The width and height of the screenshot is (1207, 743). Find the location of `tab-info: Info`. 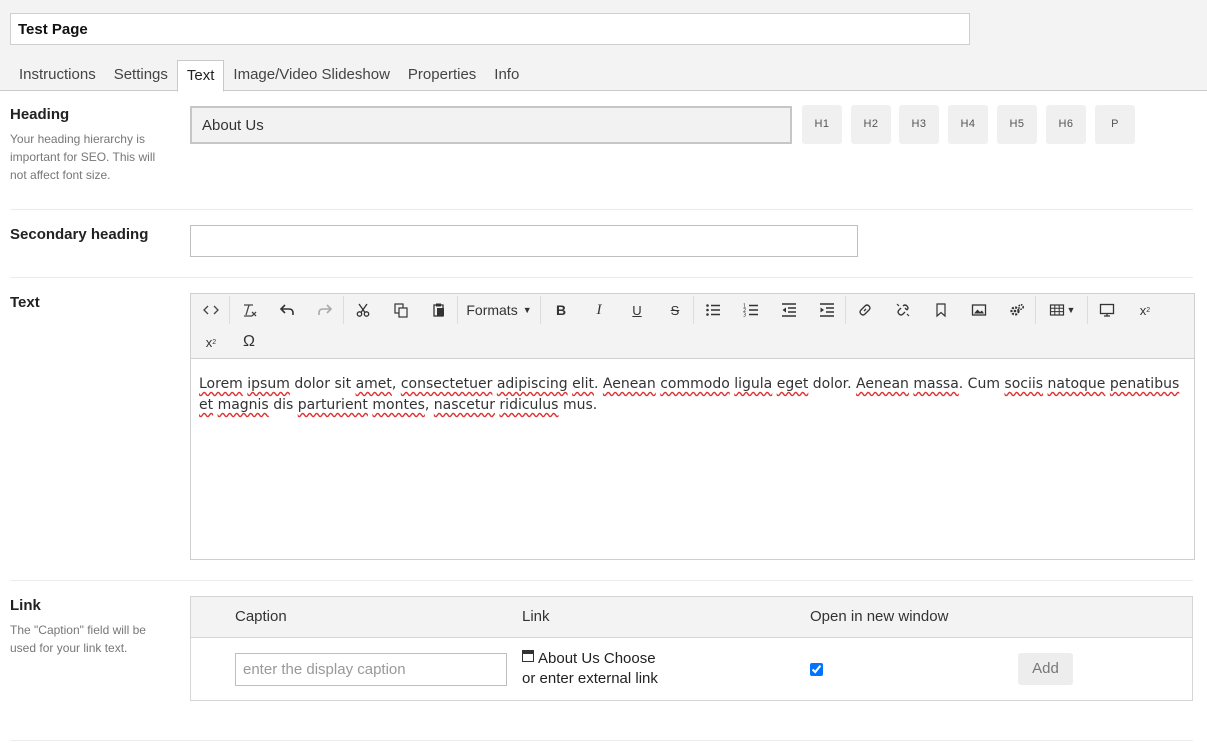

tab-info: Info is located at coordinates (506, 75).